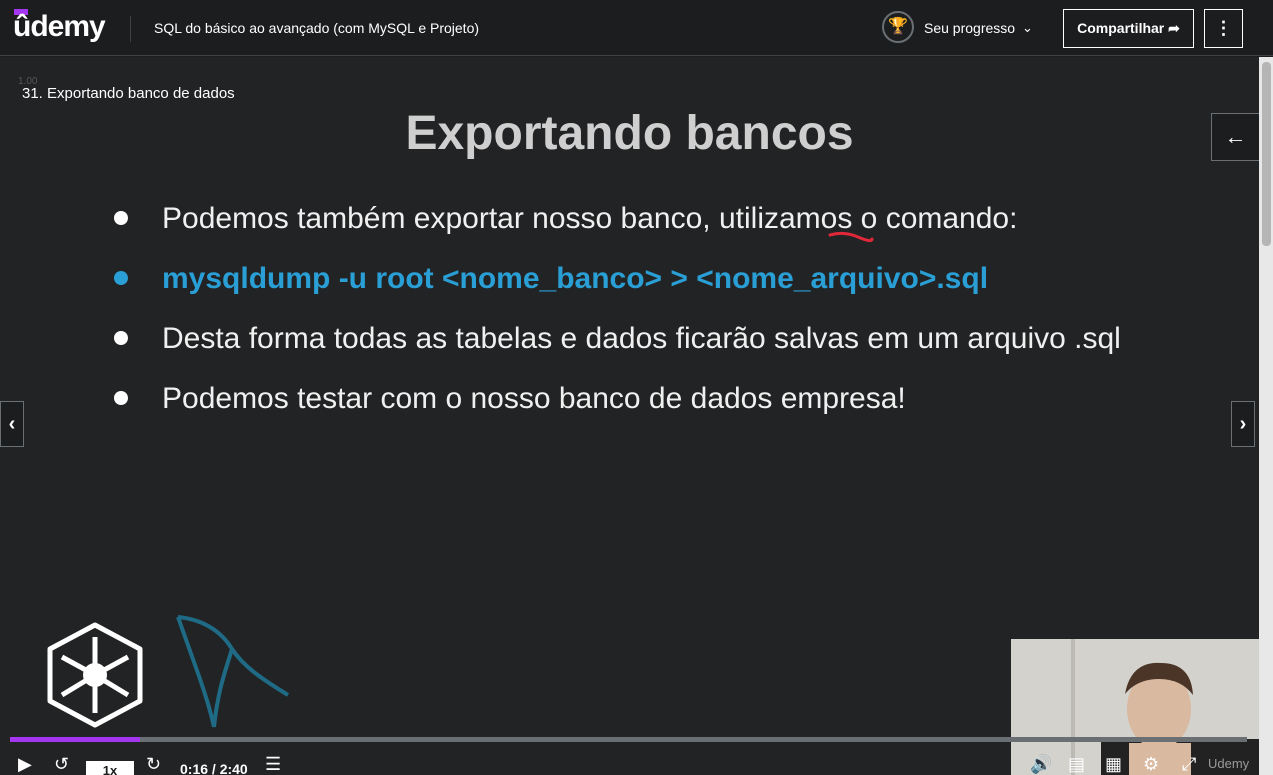 Image resolution: width=1273 pixels, height=775 pixels. I want to click on chevron-right-icon: ›, so click(1243, 424).